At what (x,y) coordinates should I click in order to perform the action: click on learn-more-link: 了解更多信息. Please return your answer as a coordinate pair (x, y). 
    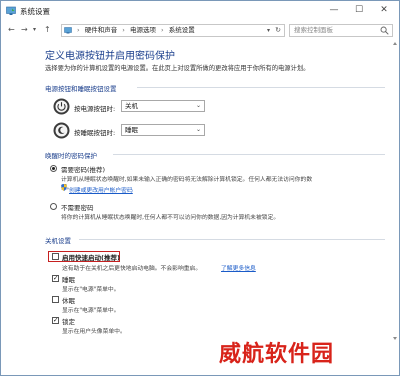
    Looking at the image, I should click on (238, 267).